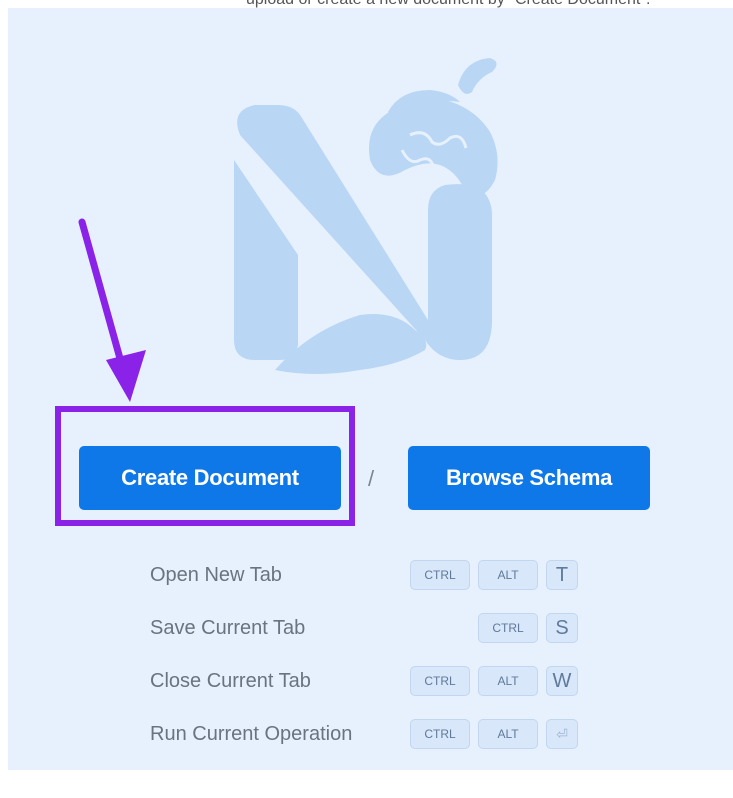  Describe the element at coordinates (370, 629) in the screenshot. I see `shortcut-save-current-tab: Save Current Tab CTRL S` at that location.